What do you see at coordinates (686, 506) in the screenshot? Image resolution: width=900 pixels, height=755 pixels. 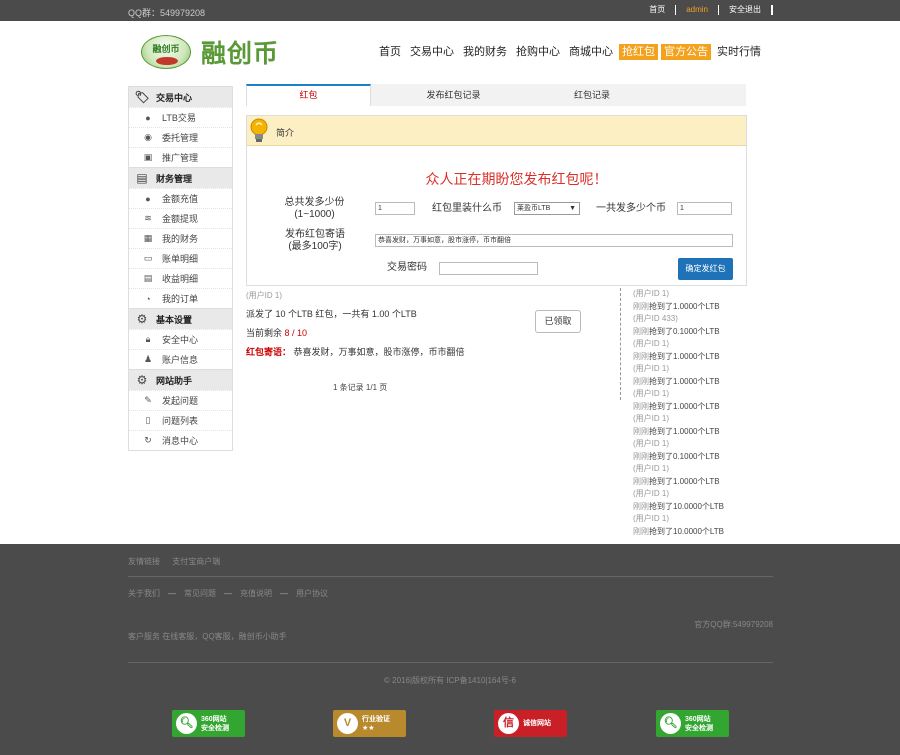 I see `feed-amount: 抢到了10.0000个LTB` at bounding box center [686, 506].